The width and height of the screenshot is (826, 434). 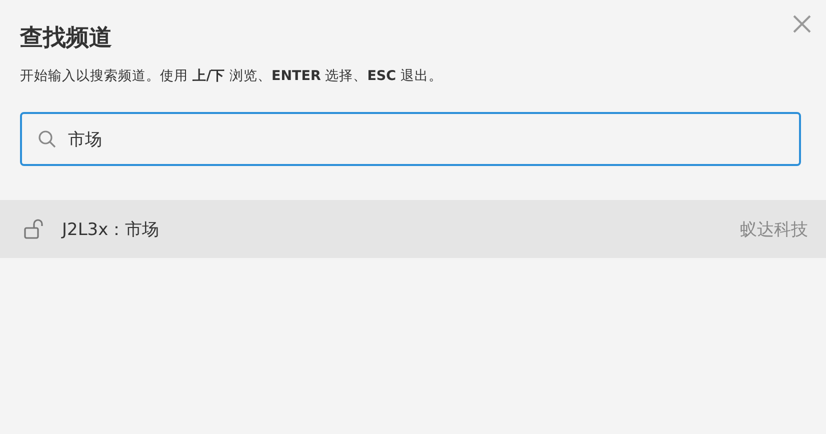 What do you see at coordinates (410, 139) in the screenshot?
I see `search-field: 市场` at bounding box center [410, 139].